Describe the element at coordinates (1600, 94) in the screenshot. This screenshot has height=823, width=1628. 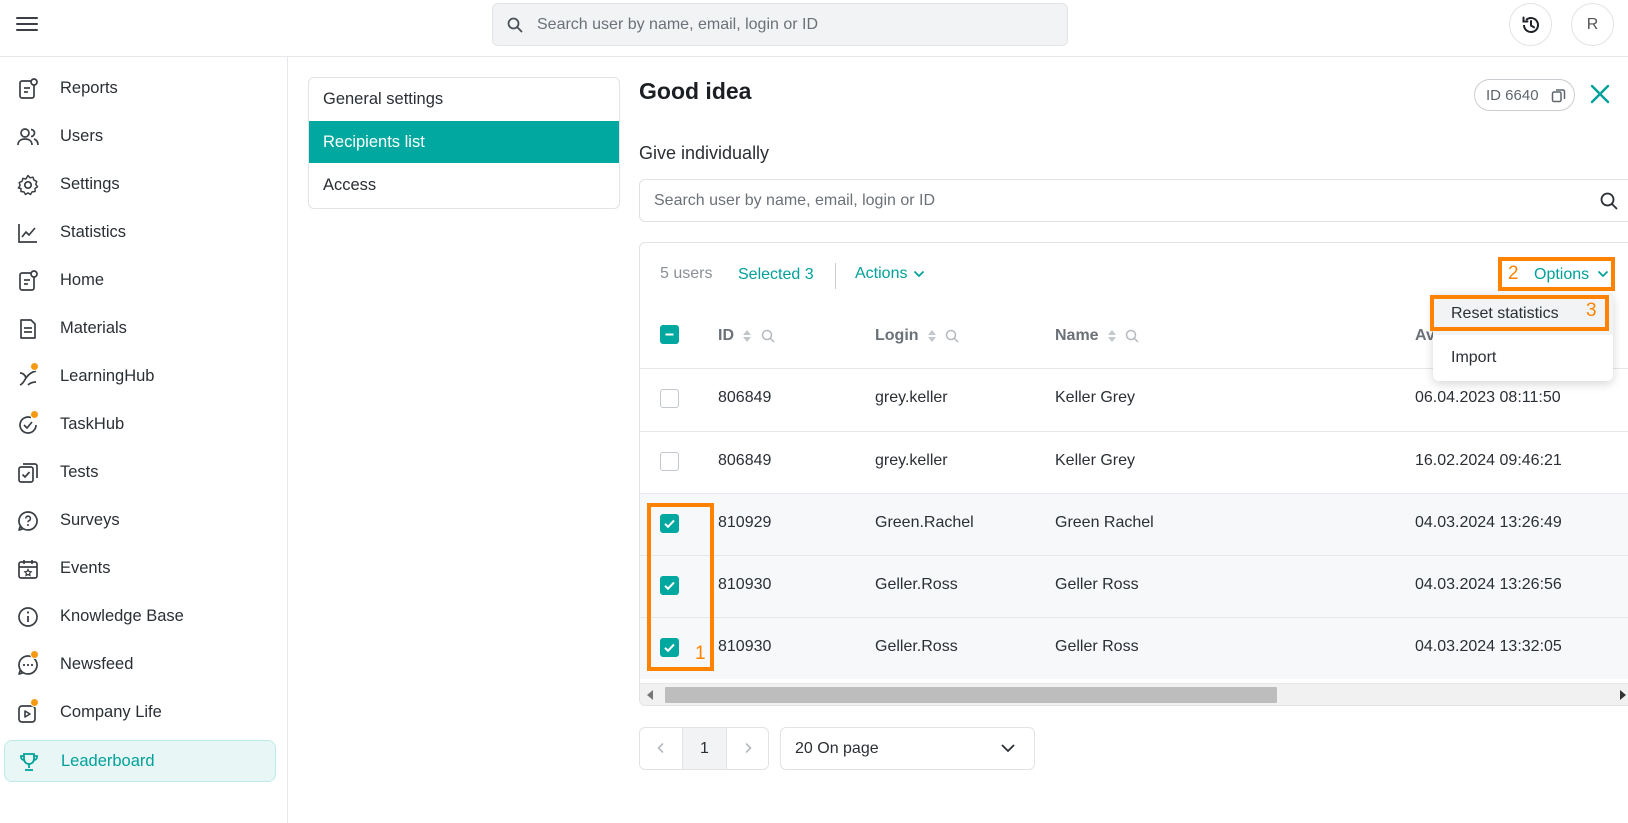
I see `close-icon` at that location.